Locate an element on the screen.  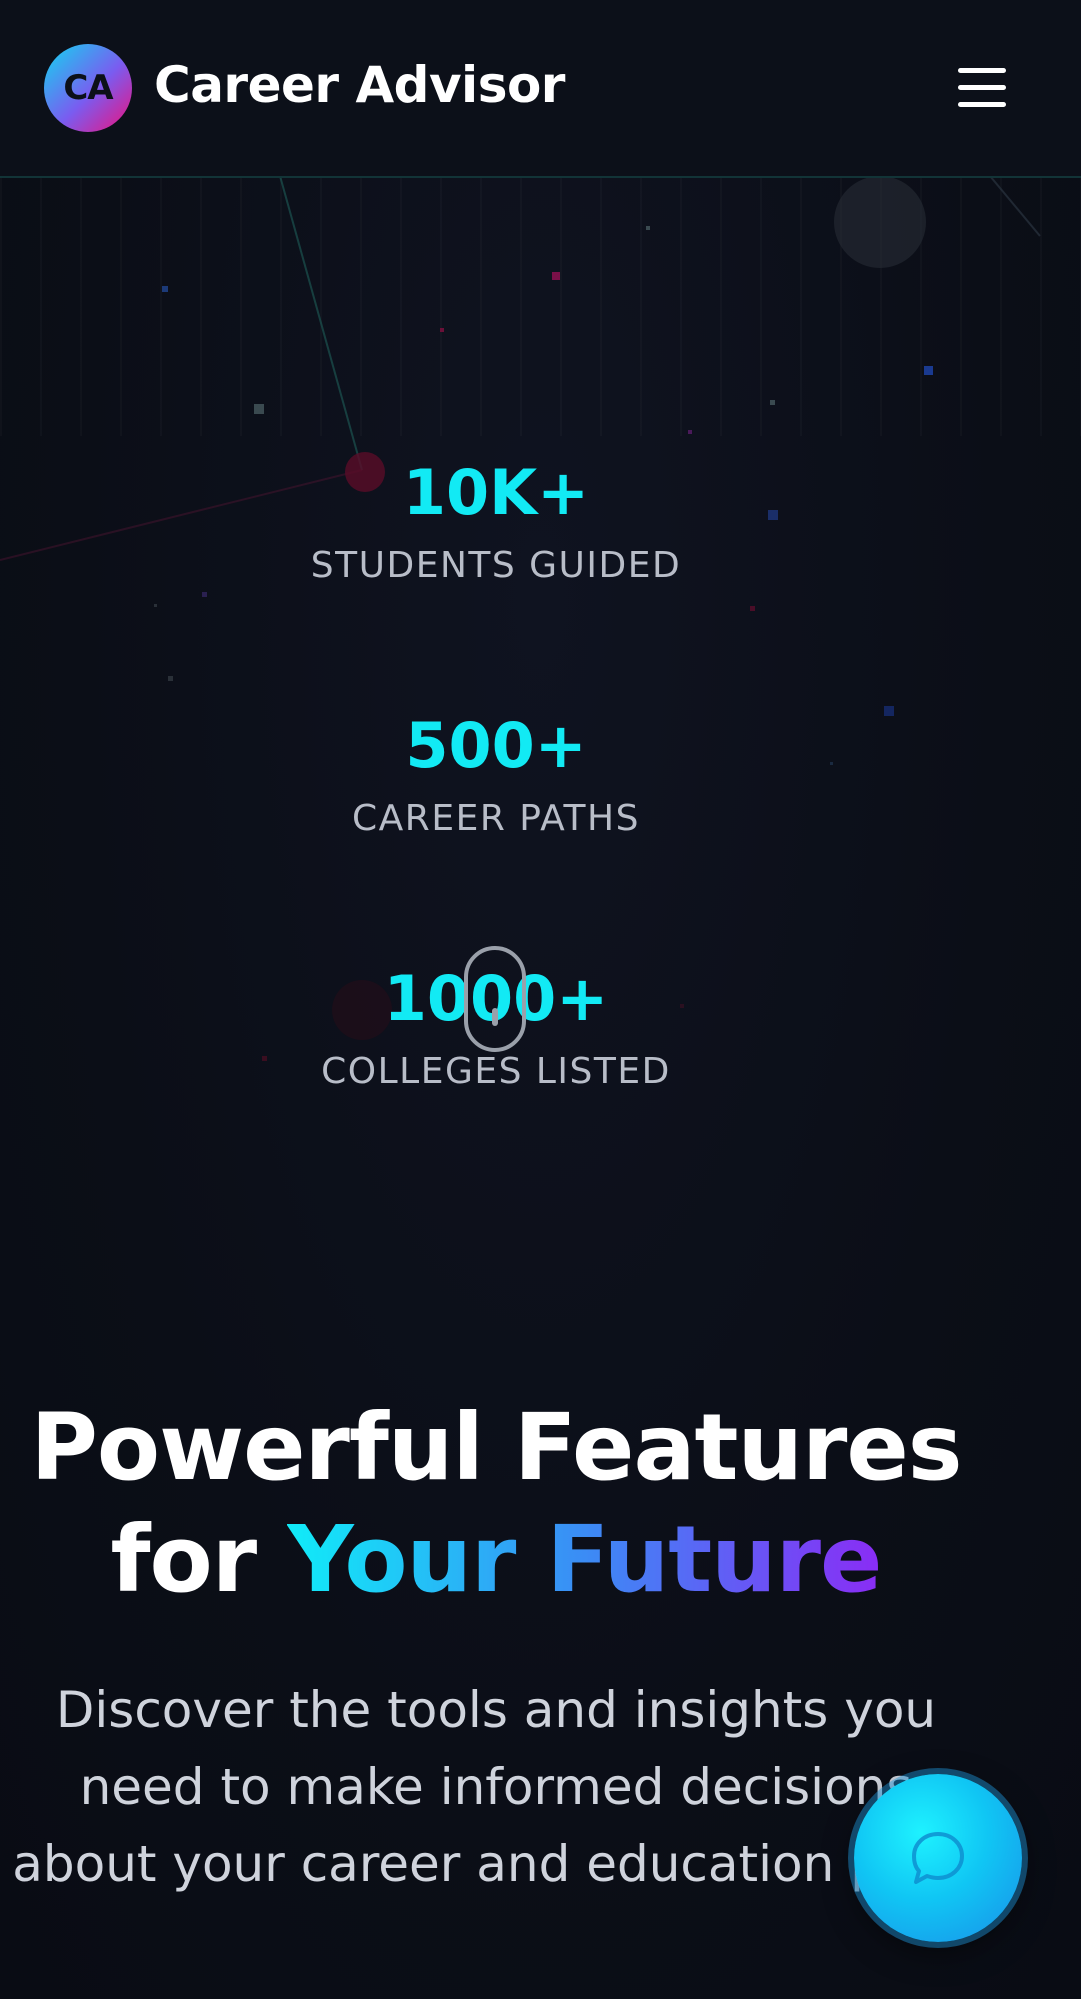
chat-button is located at coordinates (938, 1858).